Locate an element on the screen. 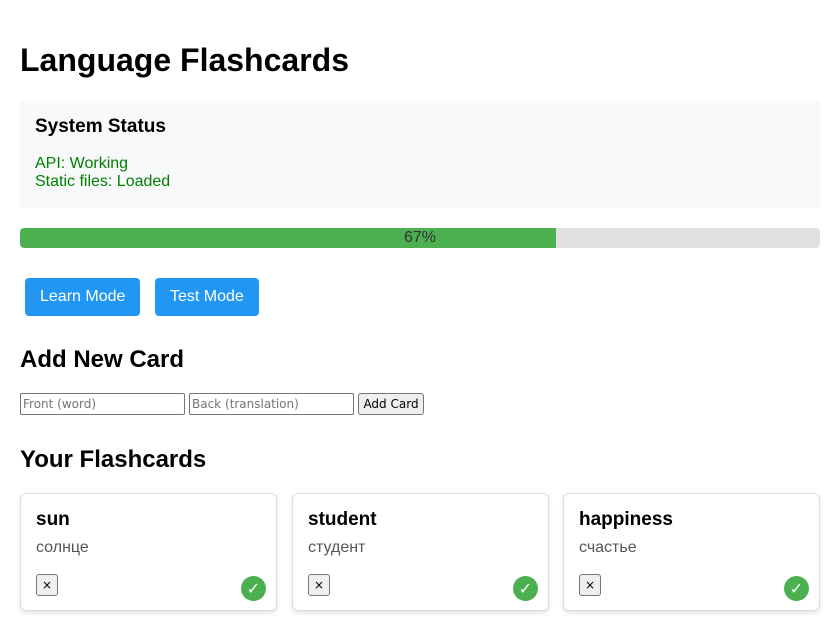 The image size is (840, 632). card-front-word: student is located at coordinates (342, 519).